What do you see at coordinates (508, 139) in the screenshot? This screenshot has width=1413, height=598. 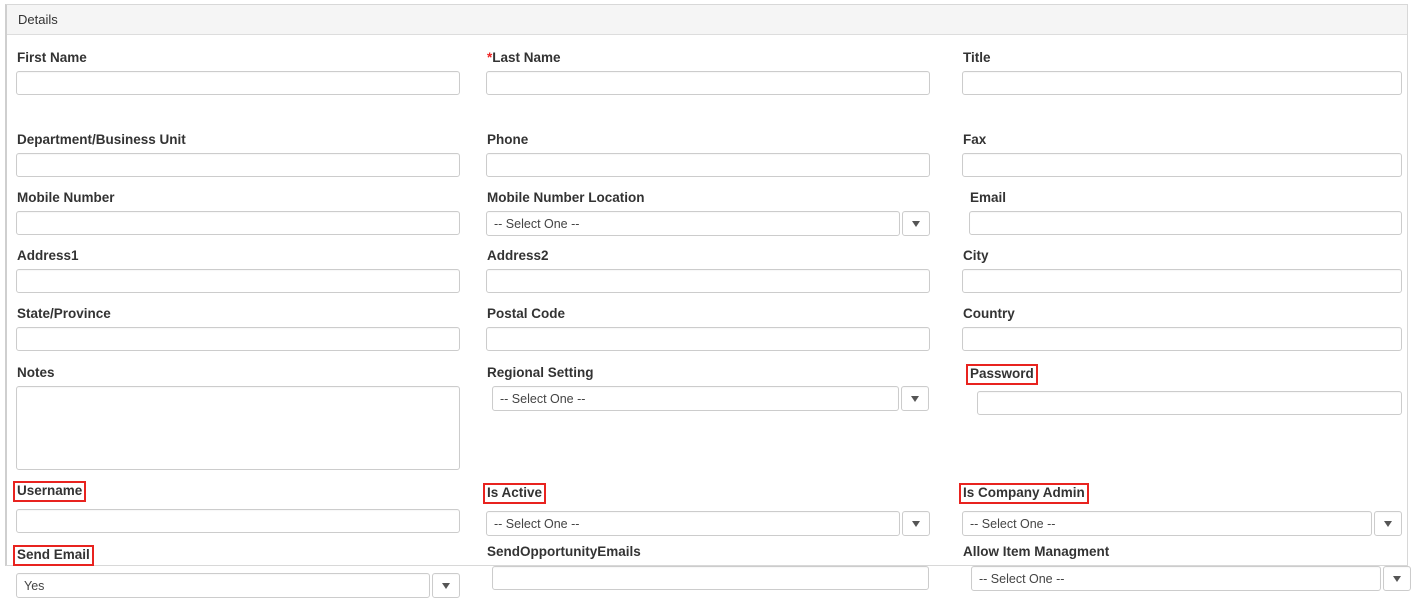 I see `phone-label: Phone` at bounding box center [508, 139].